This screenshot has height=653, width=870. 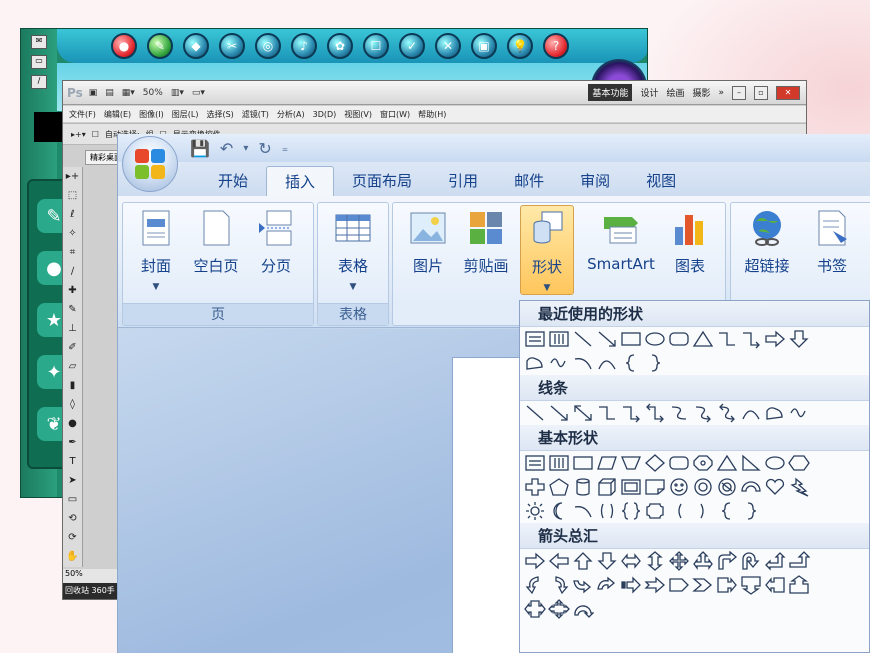 I want to click on folded-corner-shape-icon, so click(x=655, y=487).